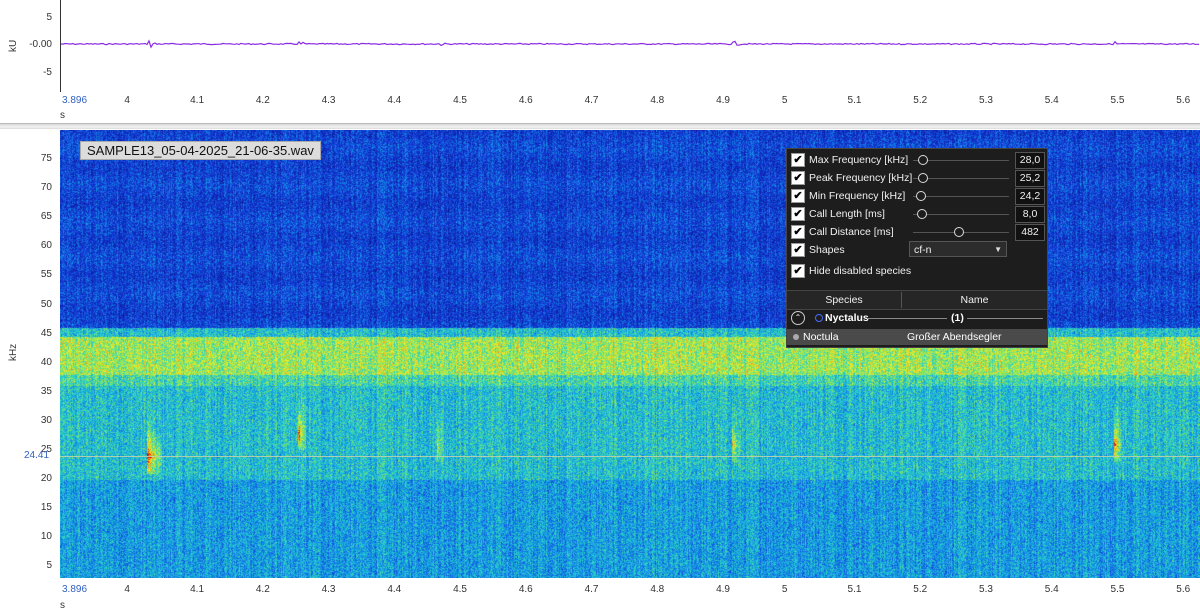  Describe the element at coordinates (796, 337) in the screenshot. I see `species-status-dot` at that location.